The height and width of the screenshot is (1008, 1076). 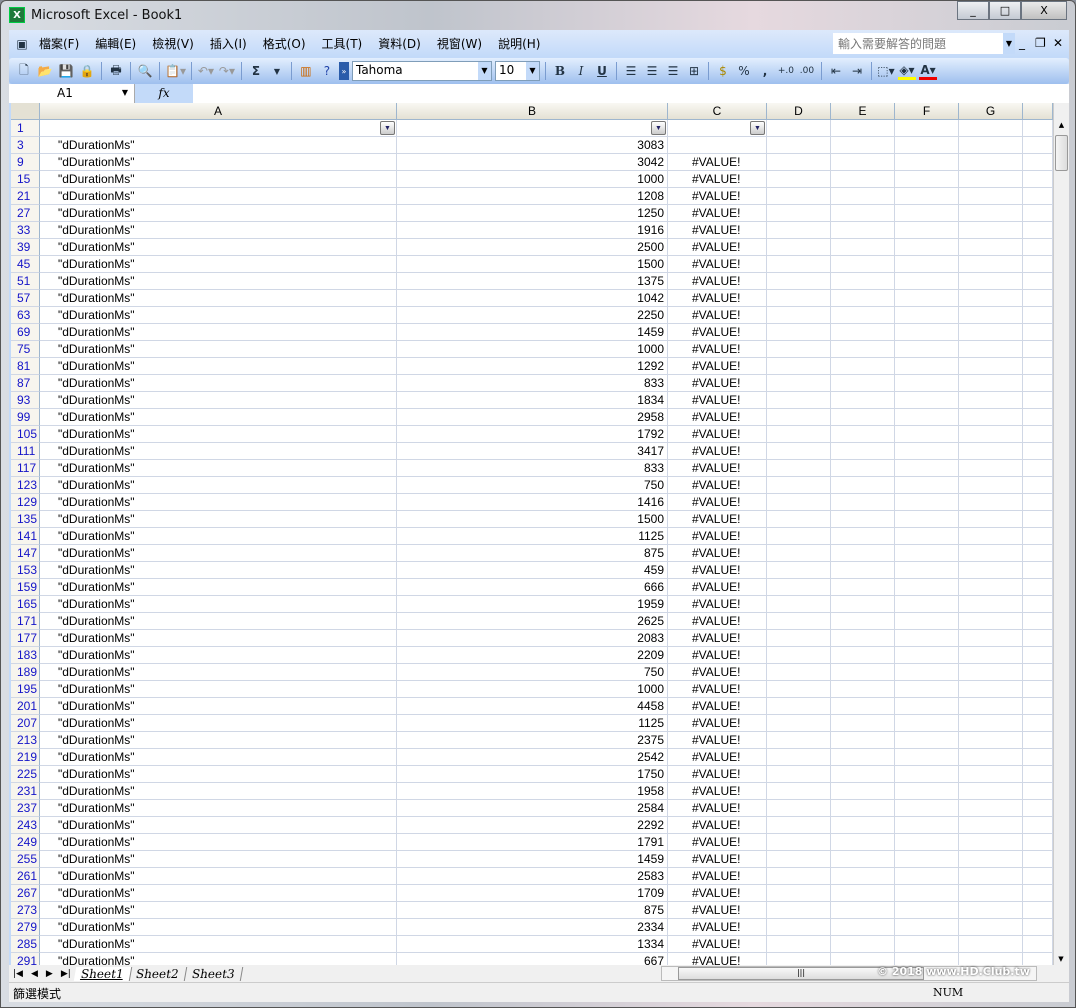 I want to click on row-header: 123, so click(x=25, y=485).